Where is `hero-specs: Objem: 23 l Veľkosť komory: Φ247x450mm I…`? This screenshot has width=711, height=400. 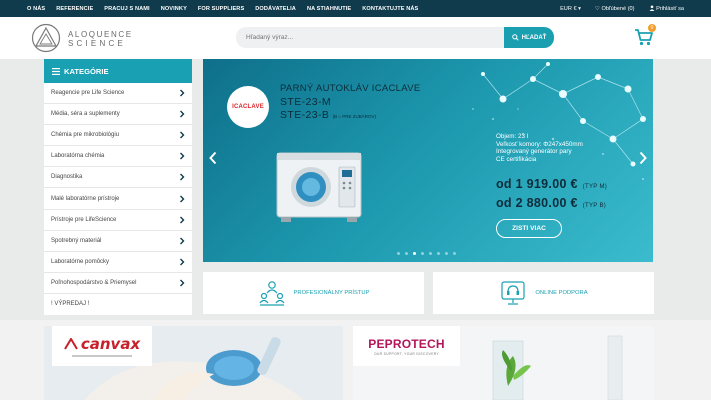 hero-specs: Objem: 23 l Veľkosť komory: Φ247x450mm I… is located at coordinates (539, 148).